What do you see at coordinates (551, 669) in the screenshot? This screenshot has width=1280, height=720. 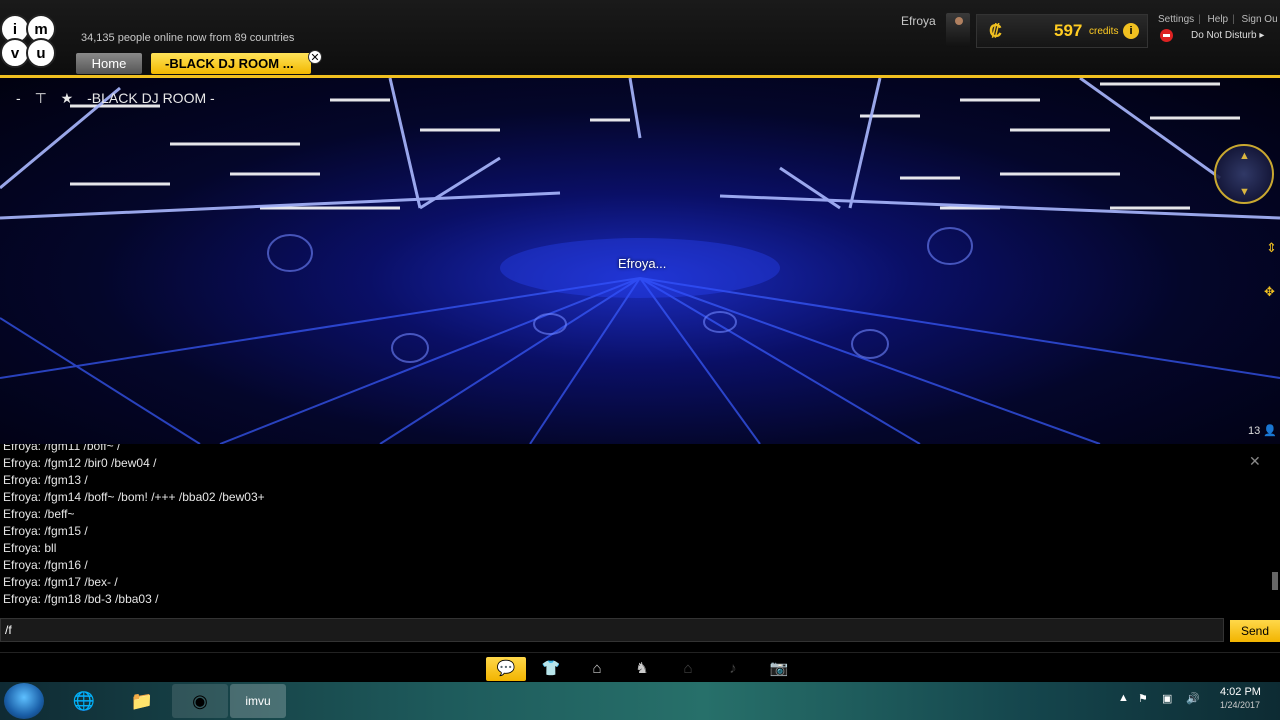 I see `outfit-icon: 👕` at bounding box center [551, 669].